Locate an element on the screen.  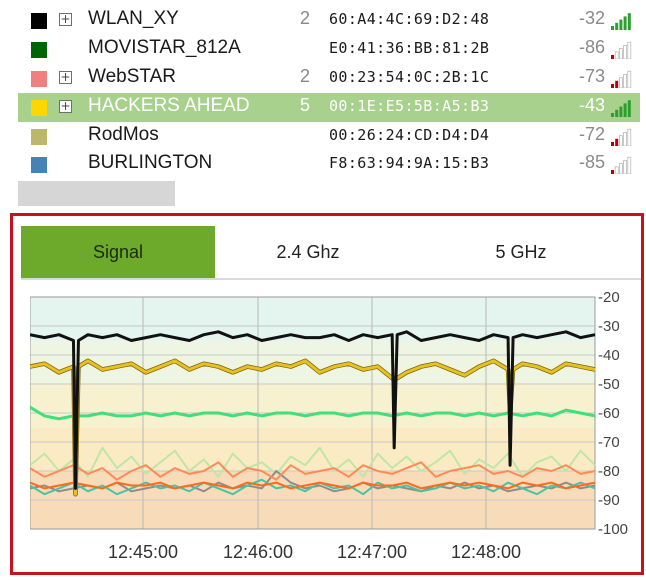
bssid-count: 5 is located at coordinates (304, 105).